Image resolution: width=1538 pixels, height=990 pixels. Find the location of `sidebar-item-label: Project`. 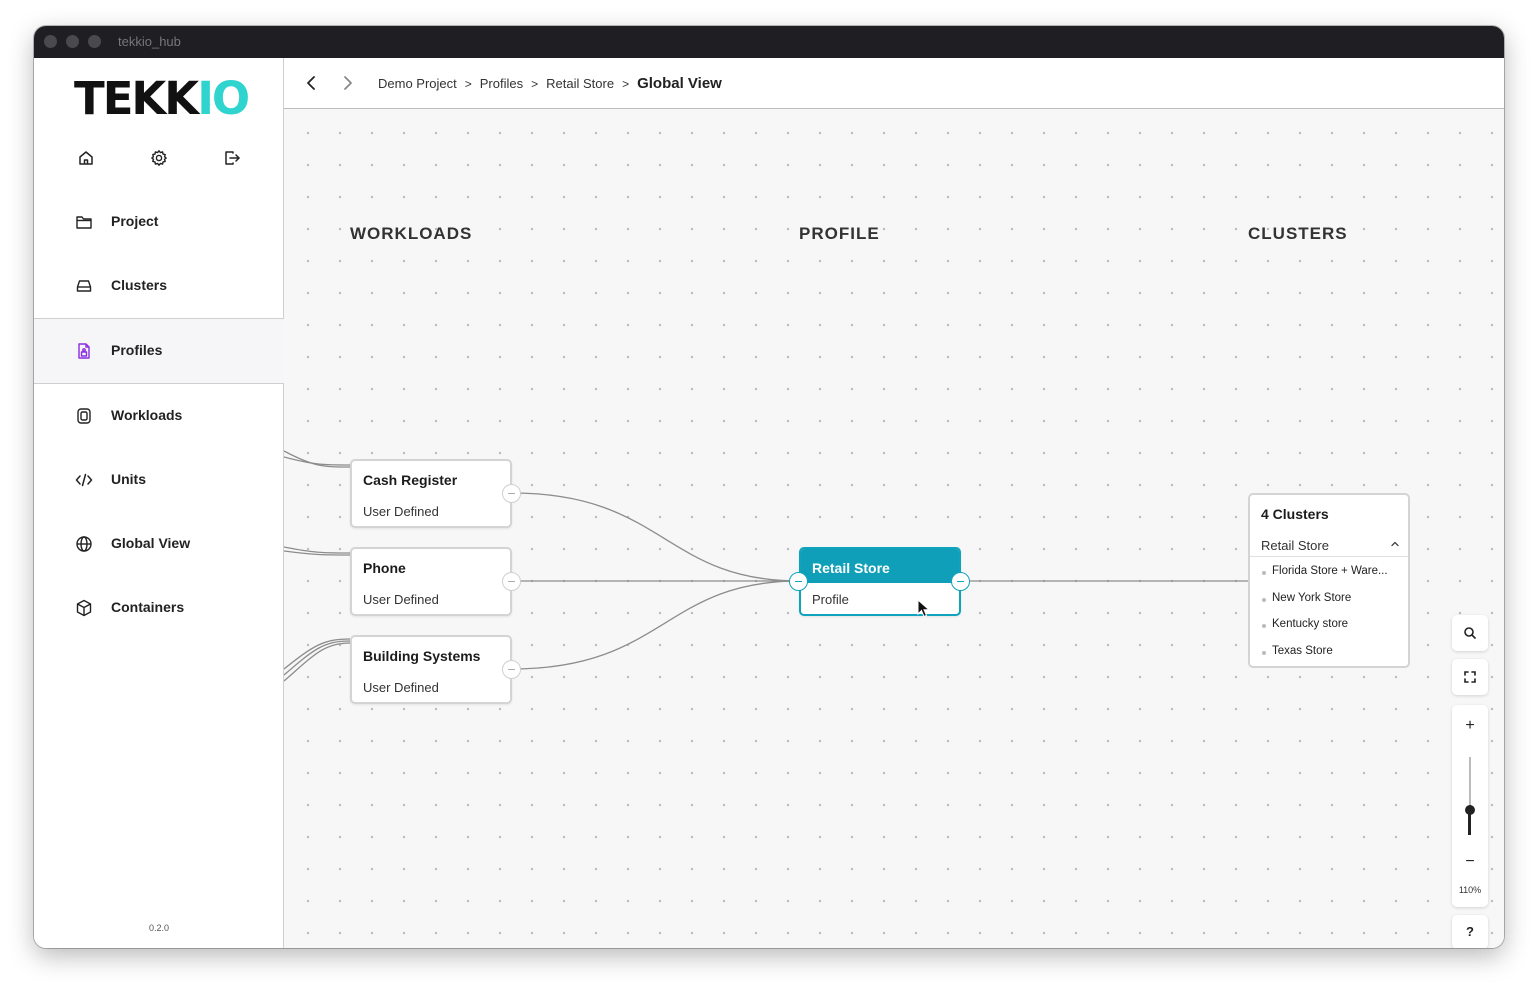

sidebar-item-label: Project is located at coordinates (135, 221).